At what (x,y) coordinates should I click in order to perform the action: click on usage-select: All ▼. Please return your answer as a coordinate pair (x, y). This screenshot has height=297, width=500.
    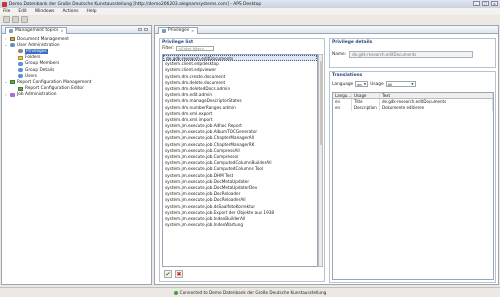
    Looking at the image, I should click on (400, 84).